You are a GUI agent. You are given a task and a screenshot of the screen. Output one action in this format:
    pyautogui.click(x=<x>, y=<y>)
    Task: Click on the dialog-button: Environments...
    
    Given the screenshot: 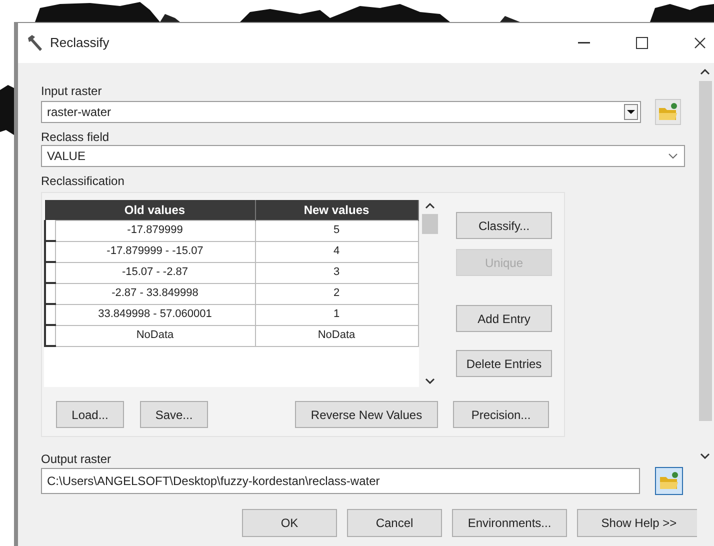 What is the action you would take?
    pyautogui.click(x=509, y=523)
    